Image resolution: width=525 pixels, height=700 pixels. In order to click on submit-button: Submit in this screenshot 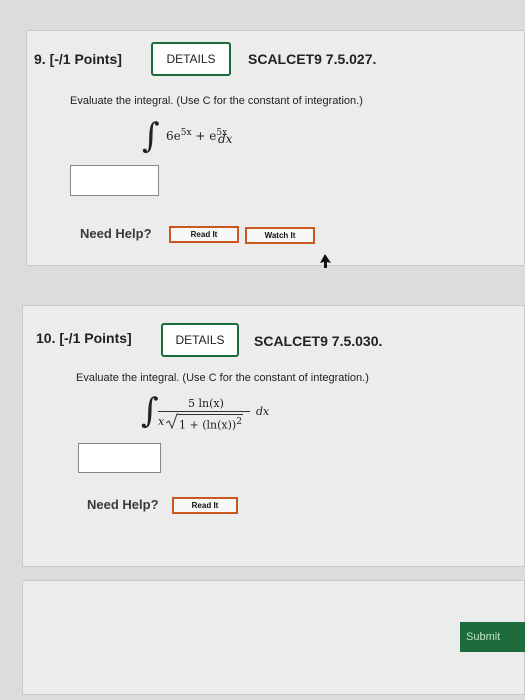, I will do `click(492, 637)`.